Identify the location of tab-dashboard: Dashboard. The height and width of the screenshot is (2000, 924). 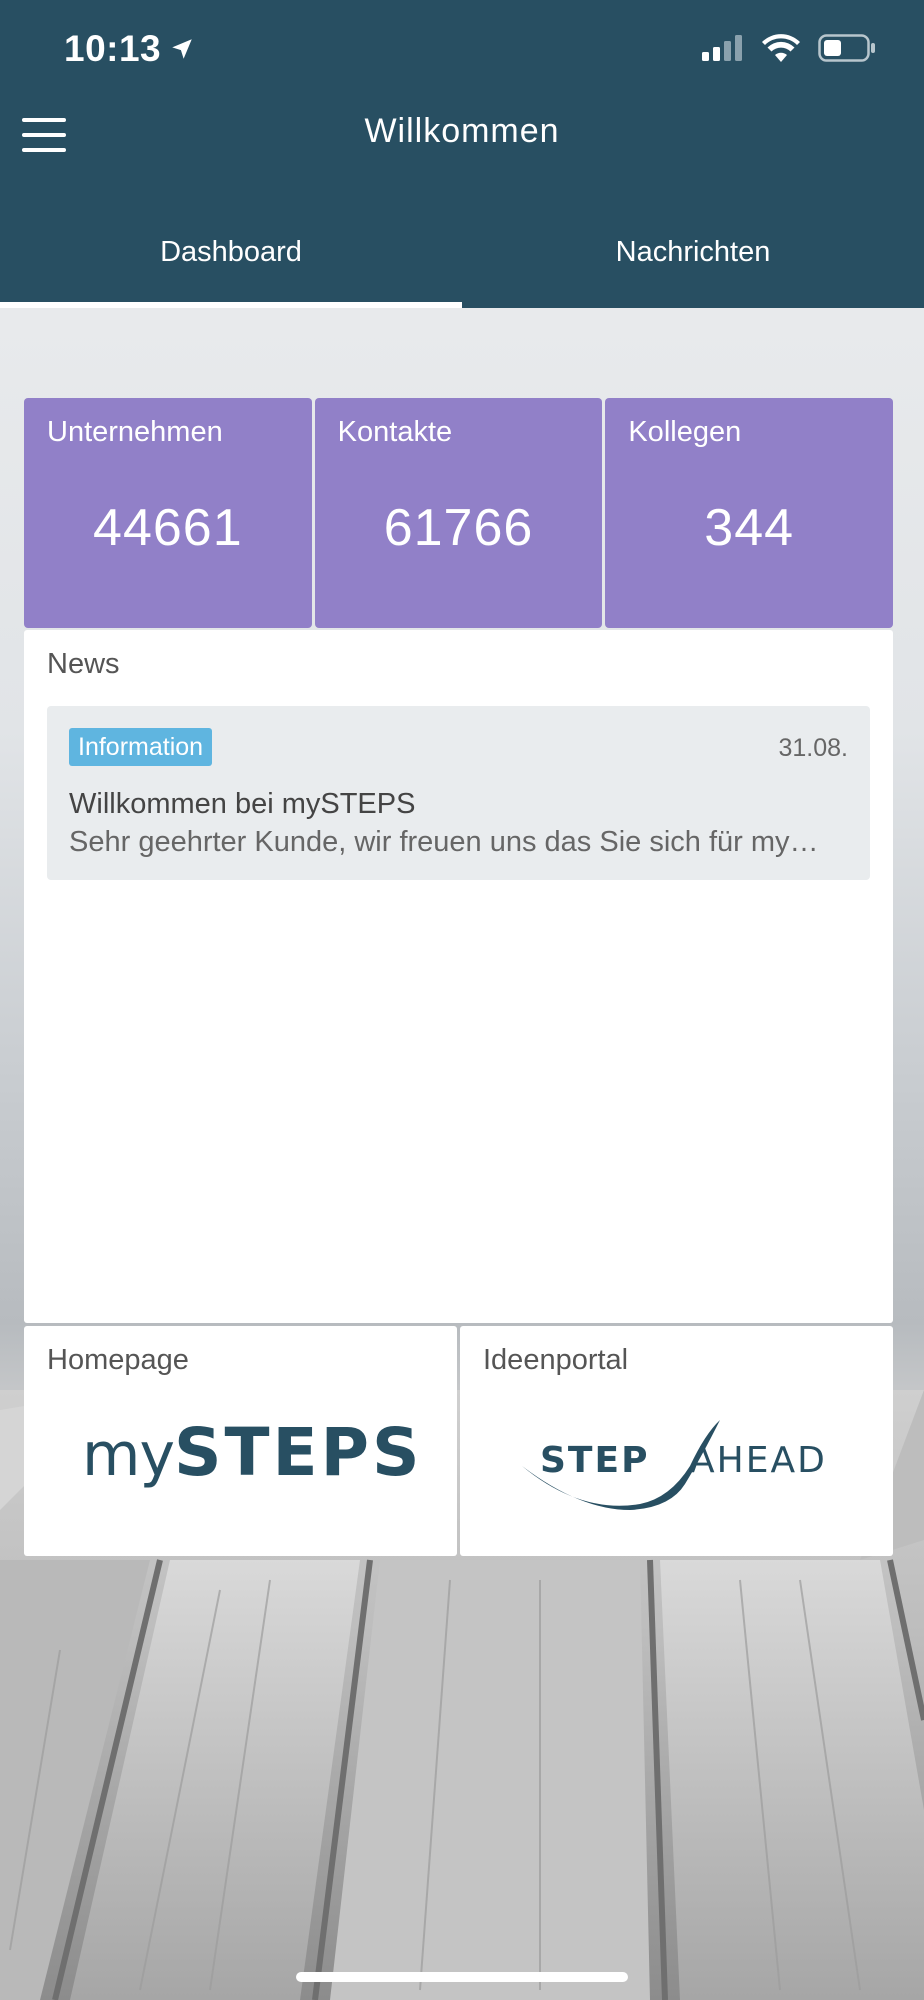
(231, 264).